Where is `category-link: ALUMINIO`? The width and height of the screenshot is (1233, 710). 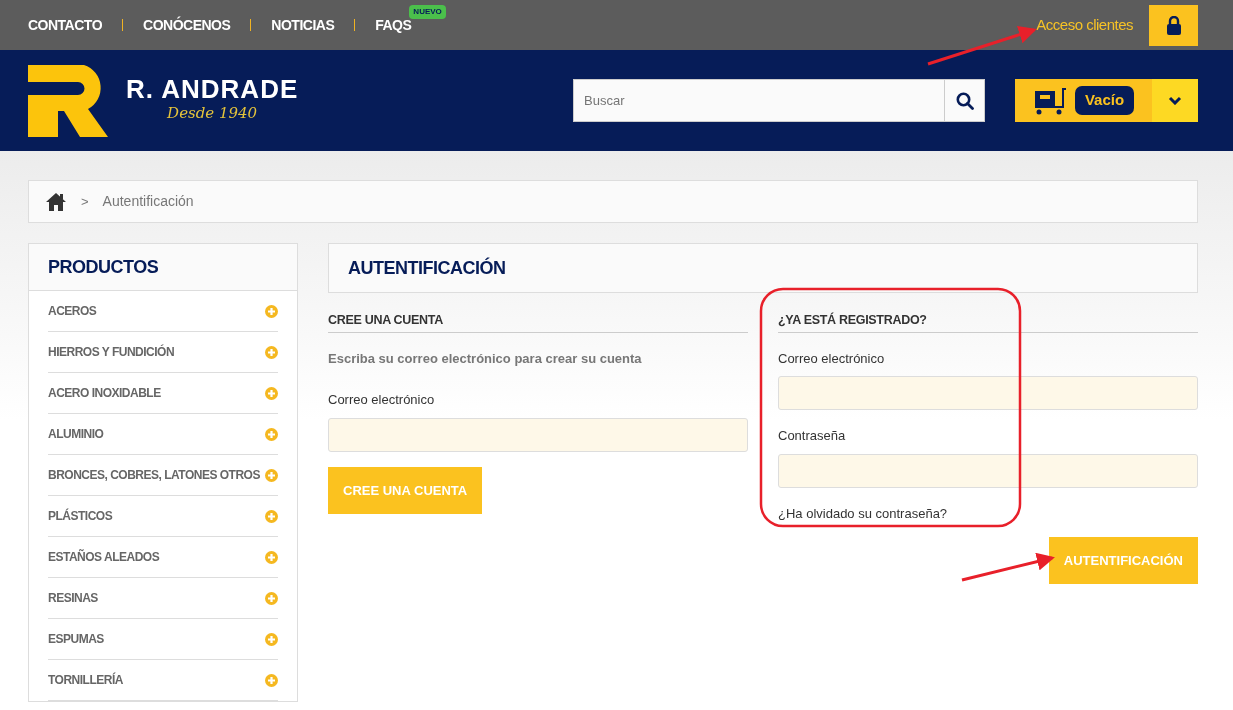 category-link: ALUMINIO is located at coordinates (76, 434).